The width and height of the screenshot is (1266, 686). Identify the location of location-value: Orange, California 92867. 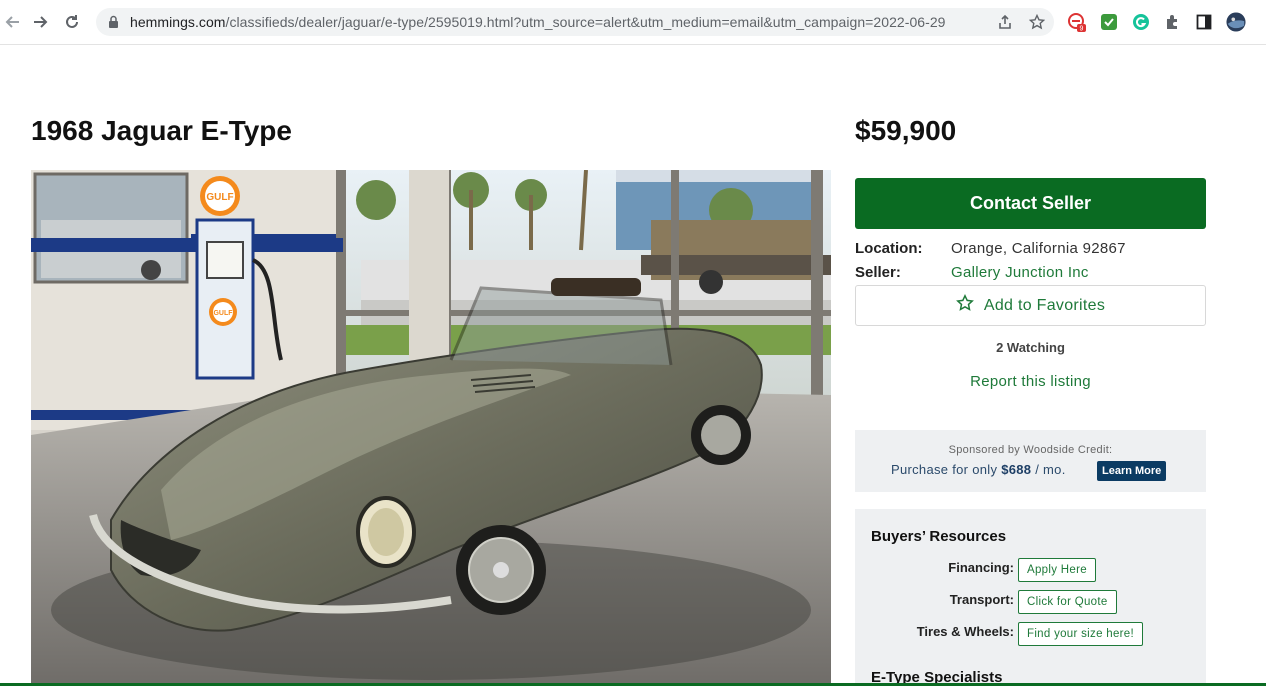
(1038, 248).